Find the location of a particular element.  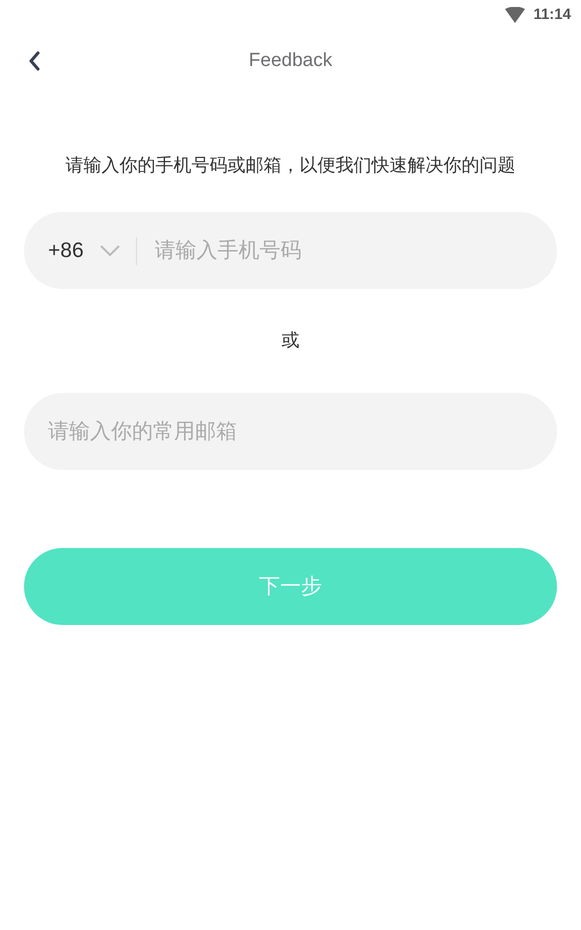

email-field: 请输入你的常用邮箱 is located at coordinates (290, 431).